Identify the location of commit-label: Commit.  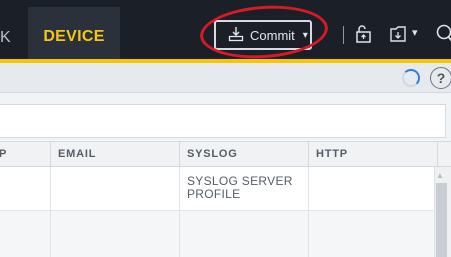
(272, 35).